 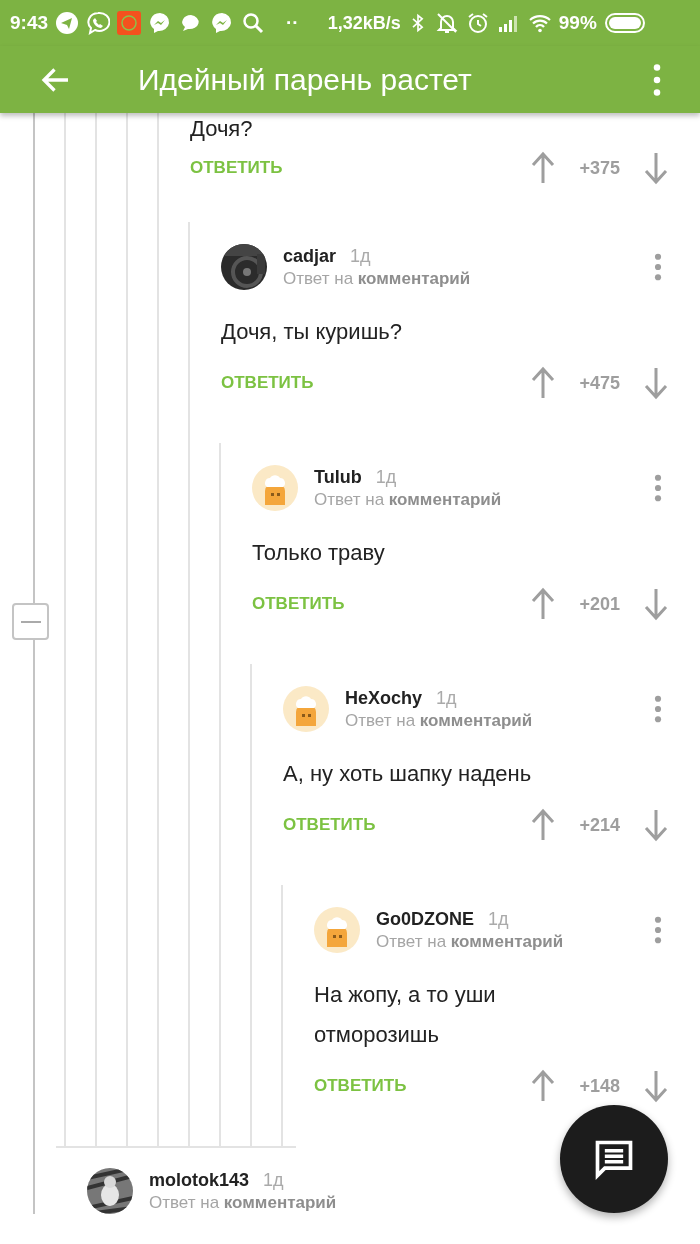 What do you see at coordinates (599, 1086) in the screenshot?
I see `comment-score: +148` at bounding box center [599, 1086].